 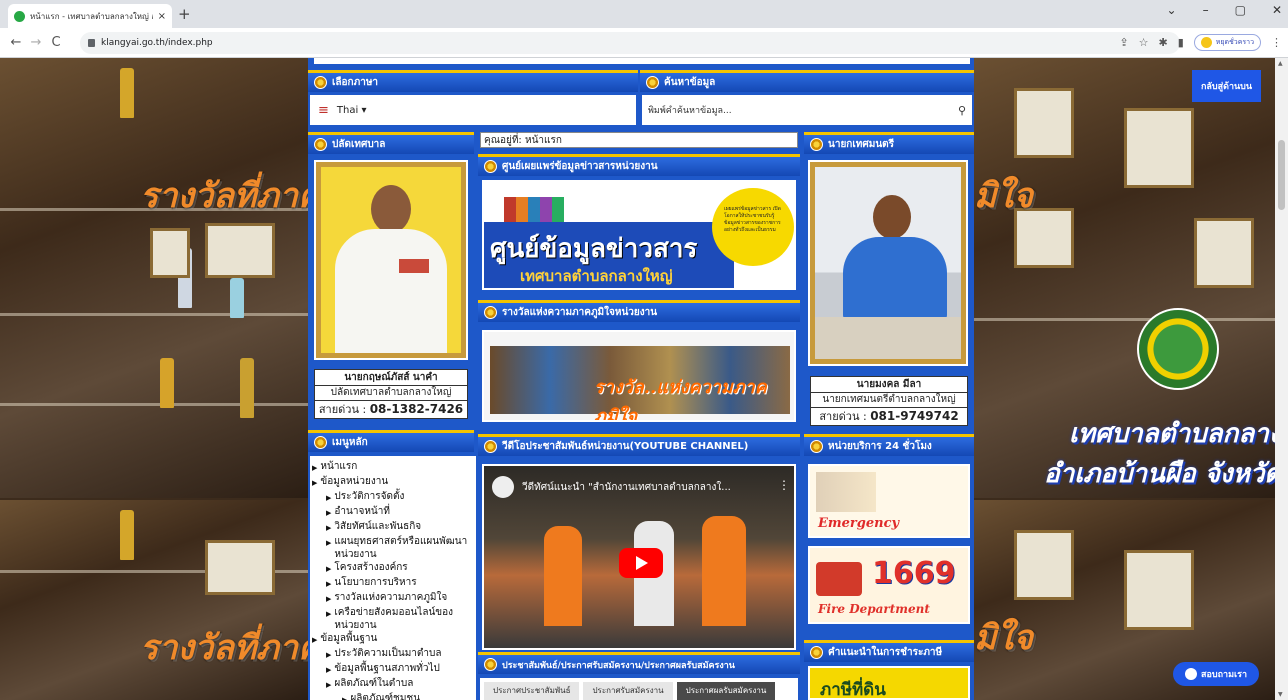 I want to click on bookmark-star-icon: ☆, so click(x=1144, y=42).